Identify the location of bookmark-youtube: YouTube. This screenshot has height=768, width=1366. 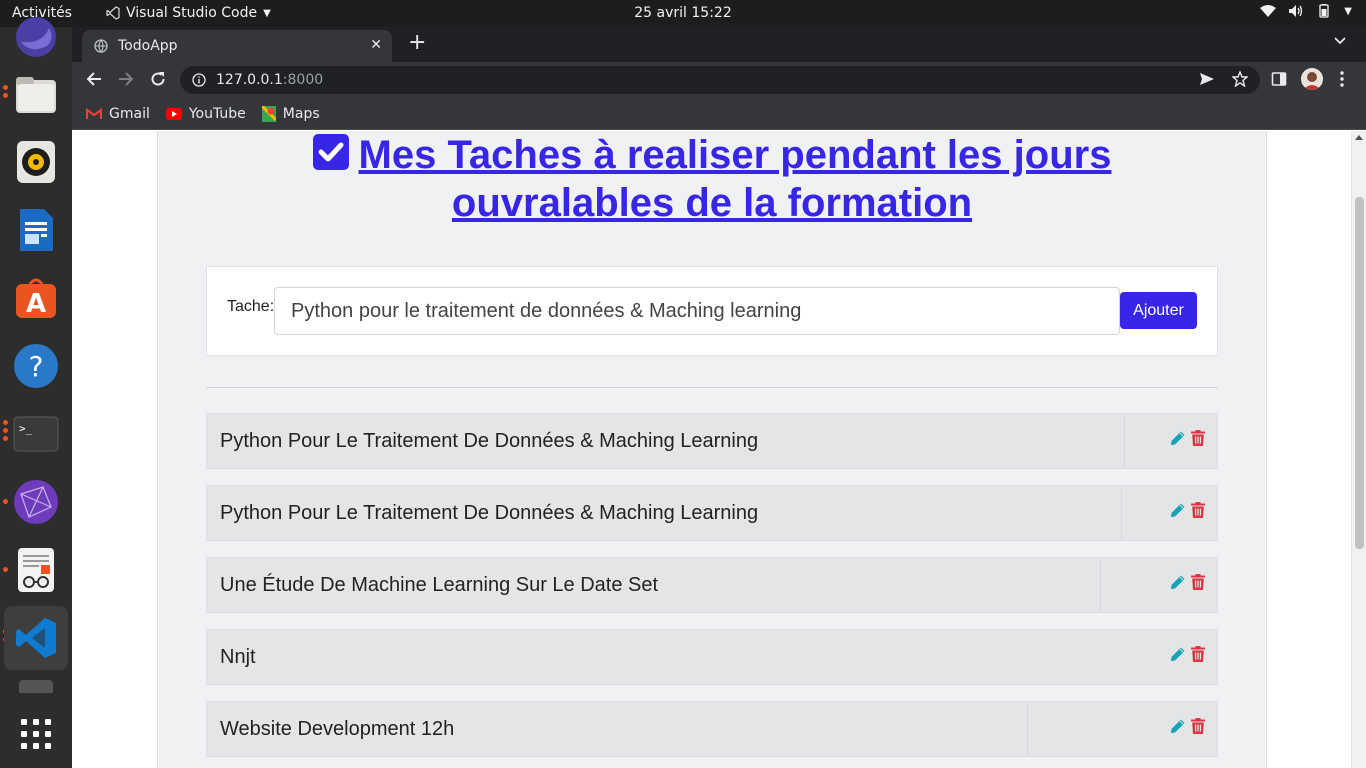
(205, 113).